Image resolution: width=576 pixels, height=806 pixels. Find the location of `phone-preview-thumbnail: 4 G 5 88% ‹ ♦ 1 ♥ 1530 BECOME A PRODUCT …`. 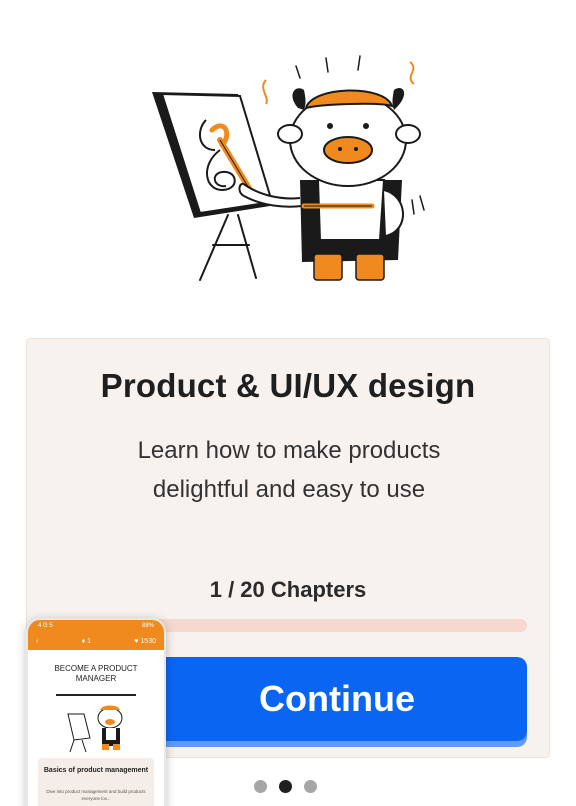

phone-preview-thumbnail: 4 G 5 88% ‹ ♦ 1 ♥ 1530 BECOME A PRODUCT … is located at coordinates (96, 712).